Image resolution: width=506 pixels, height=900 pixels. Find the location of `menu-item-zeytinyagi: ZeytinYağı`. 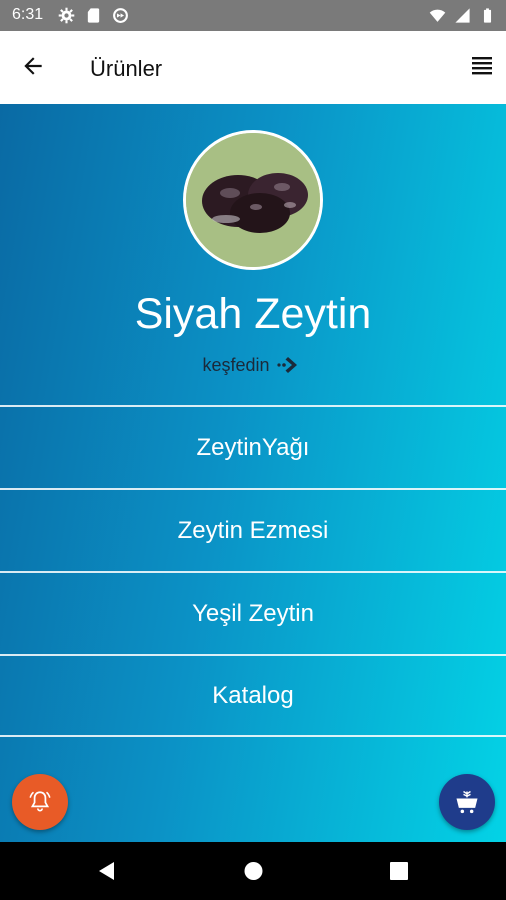

menu-item-zeytinyagi: ZeytinYağı is located at coordinates (253, 446).